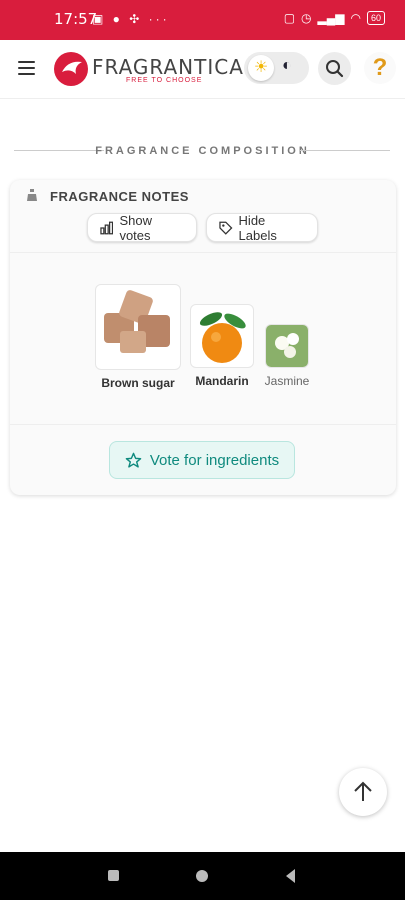 This screenshot has height=900, width=405. I want to click on fragrantica-logo-icon, so click(71, 69).